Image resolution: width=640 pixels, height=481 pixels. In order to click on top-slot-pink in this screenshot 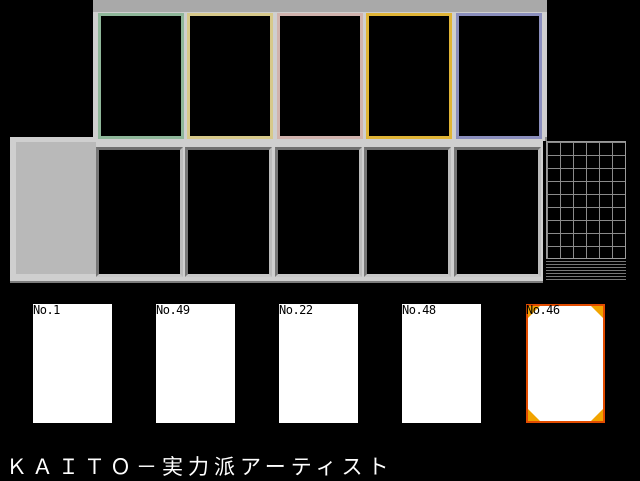, I will do `click(320, 76)`.